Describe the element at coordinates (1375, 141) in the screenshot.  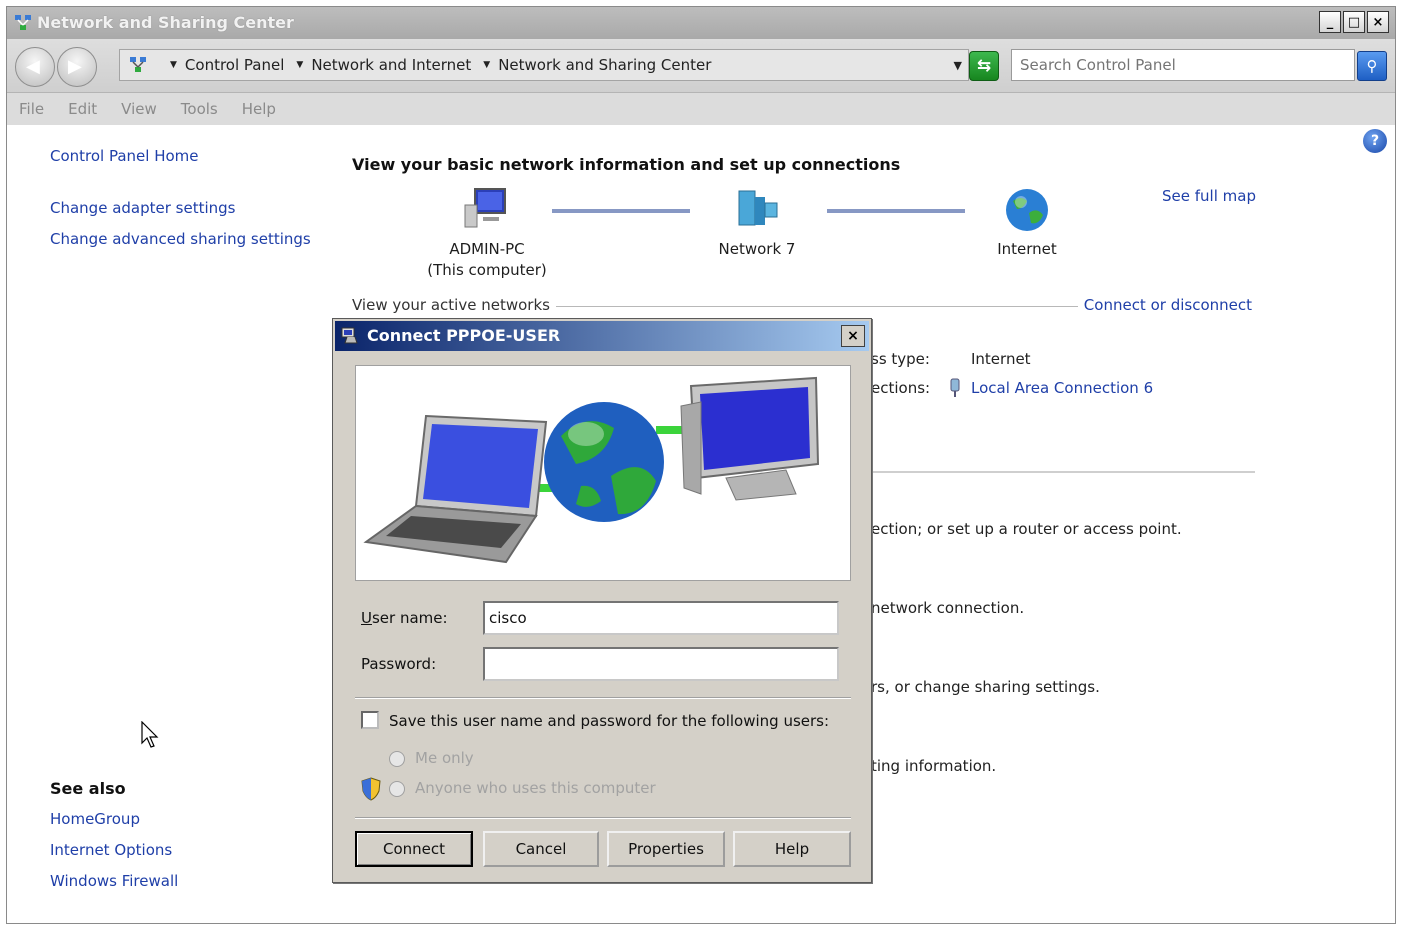
I see `help-icon: ?` at that location.